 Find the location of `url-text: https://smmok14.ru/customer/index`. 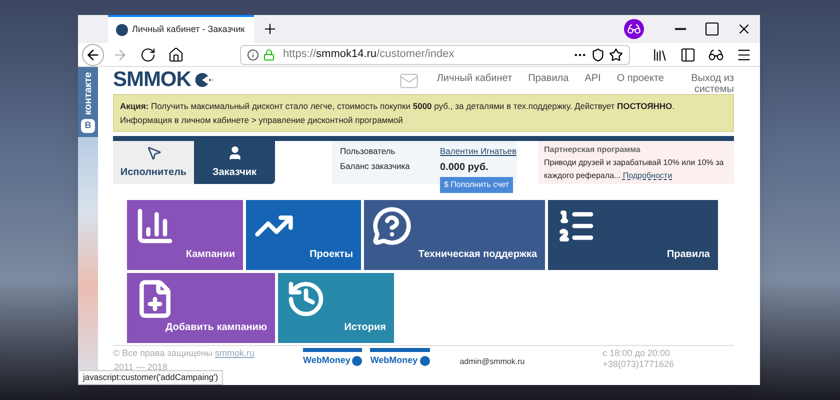

url-text: https://smmok14.ru/customer/index is located at coordinates (368, 54).